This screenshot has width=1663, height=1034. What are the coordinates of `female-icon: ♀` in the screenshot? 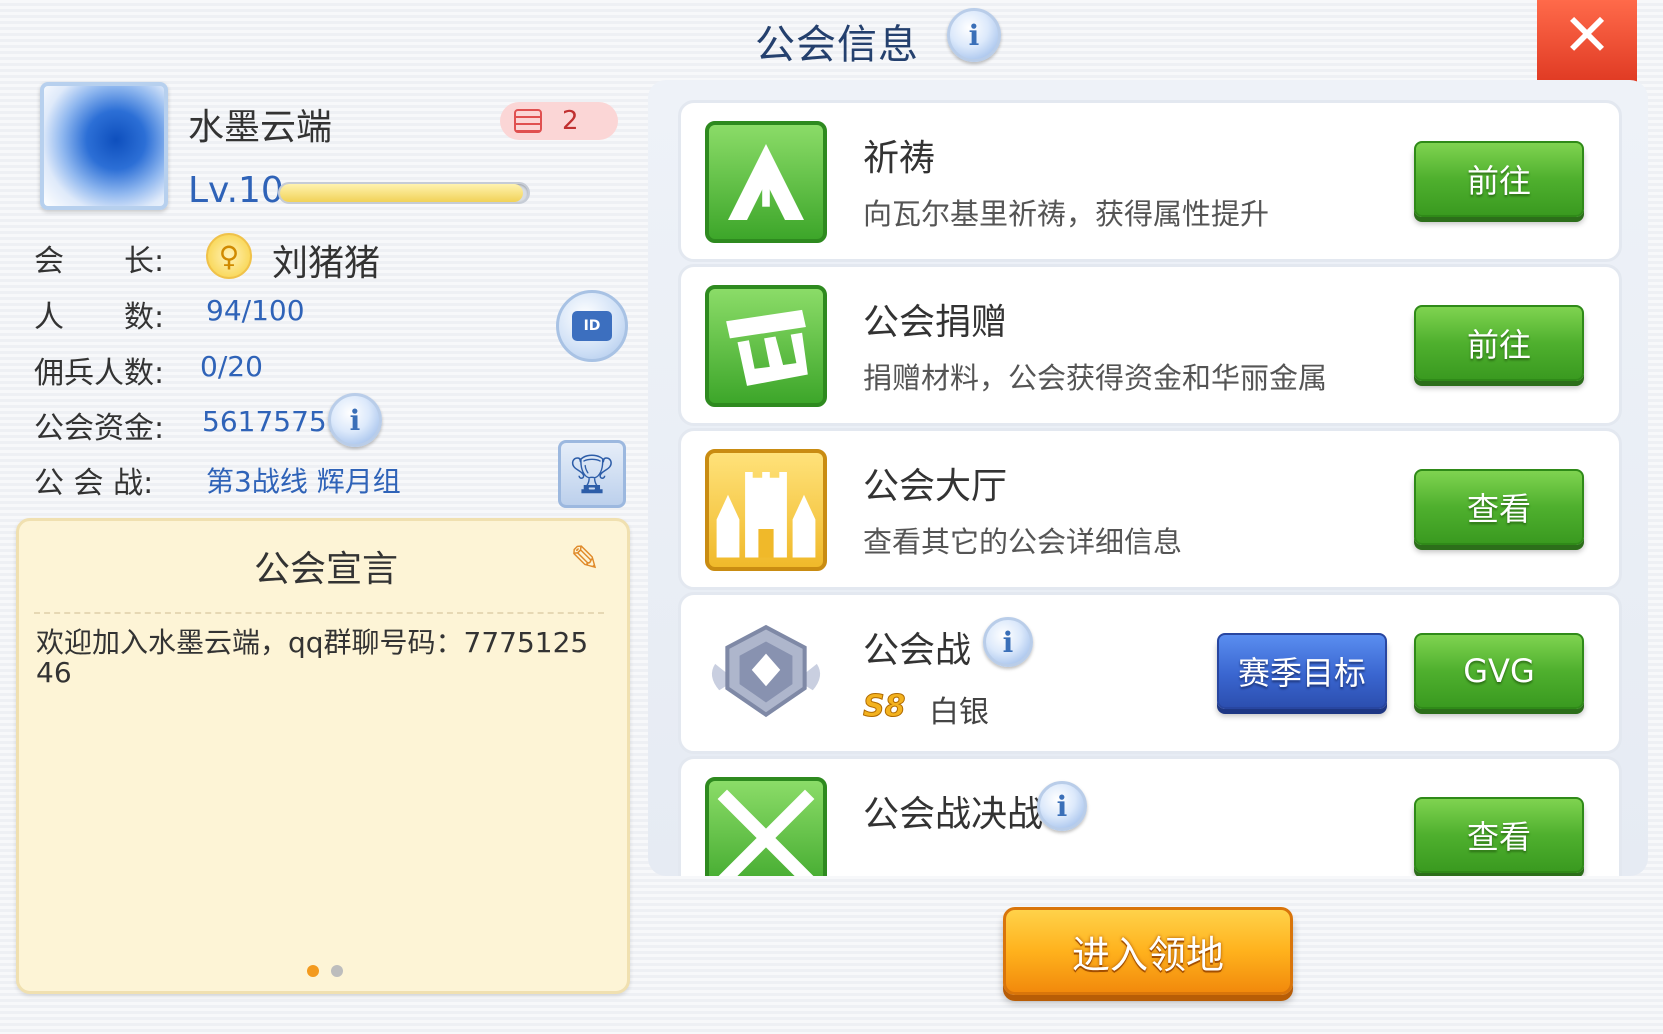 It's located at (229, 256).